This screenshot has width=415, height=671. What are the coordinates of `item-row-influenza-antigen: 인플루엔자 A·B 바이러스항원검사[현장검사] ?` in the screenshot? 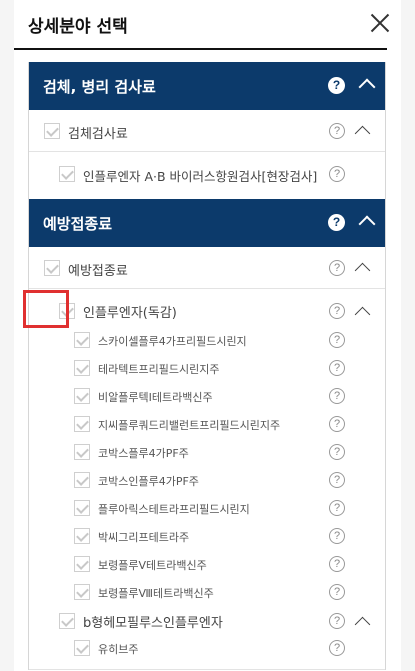 It's located at (207, 175).